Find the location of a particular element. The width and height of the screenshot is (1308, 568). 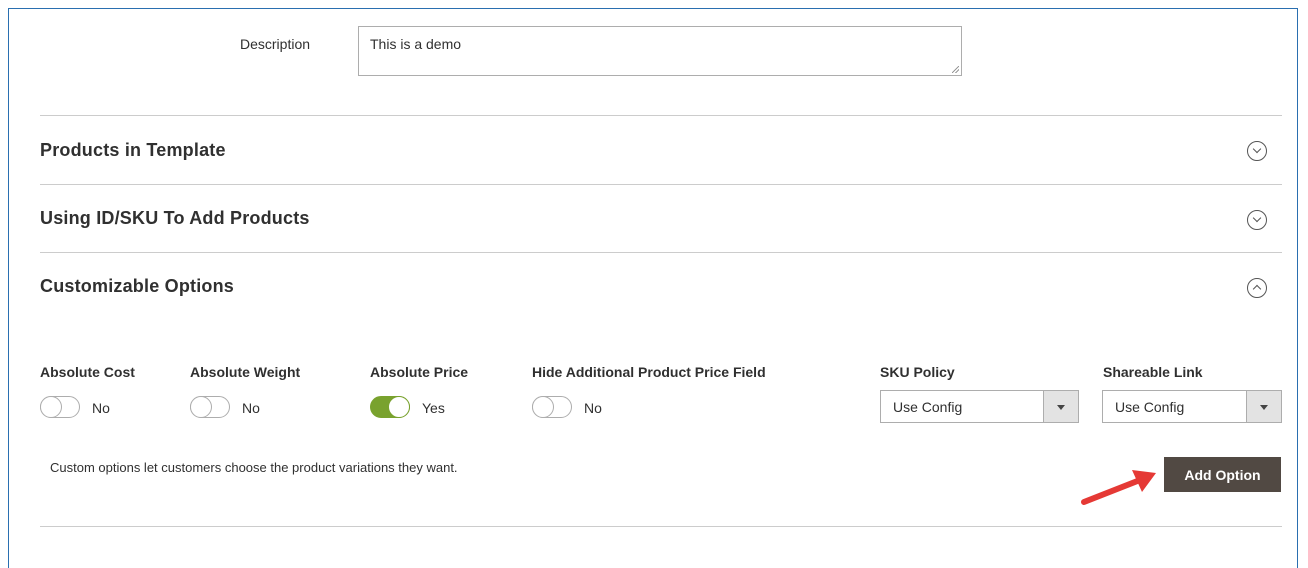

resize-grip-icon is located at coordinates (955, 69).